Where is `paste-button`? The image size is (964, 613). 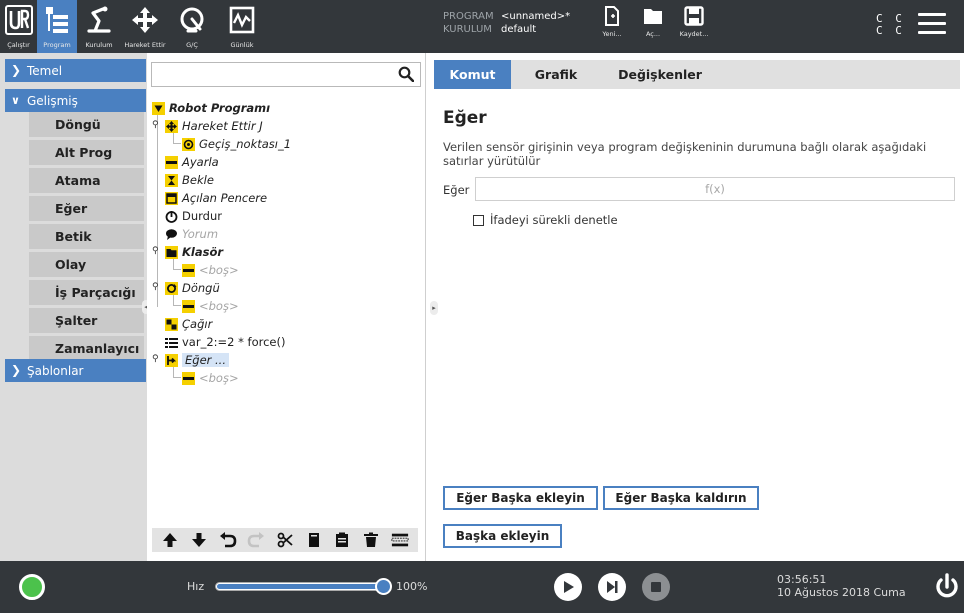
paste-button is located at coordinates (342, 540).